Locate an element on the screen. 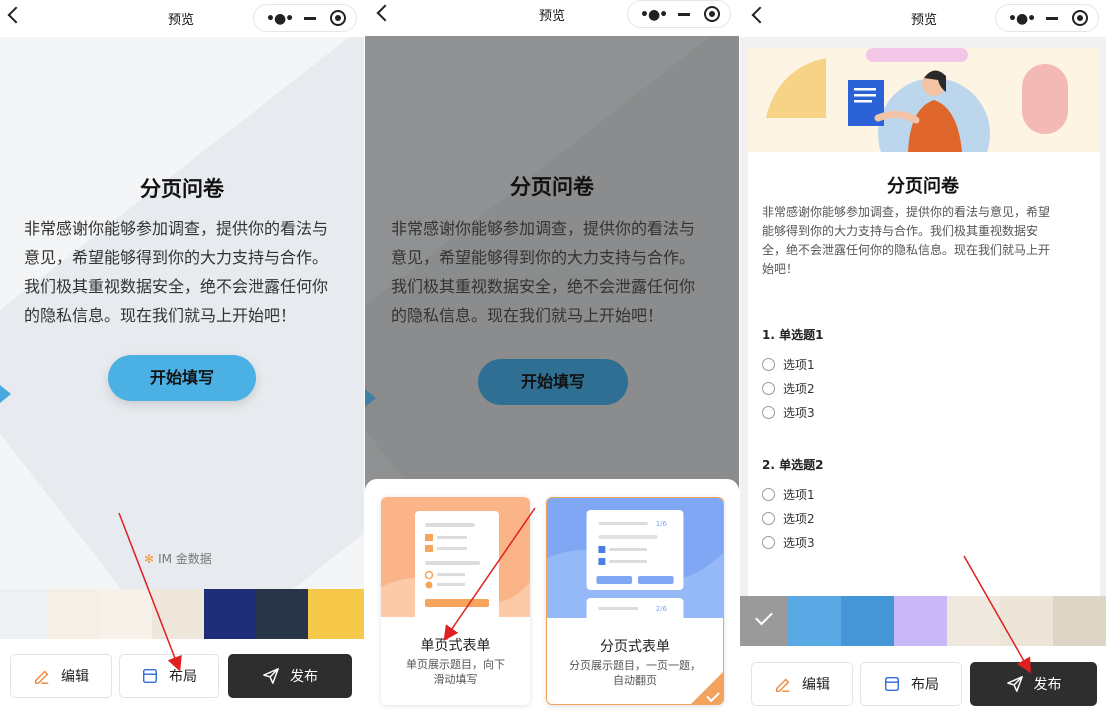  survey-desc-line: 始吧！ is located at coordinates (780, 269).